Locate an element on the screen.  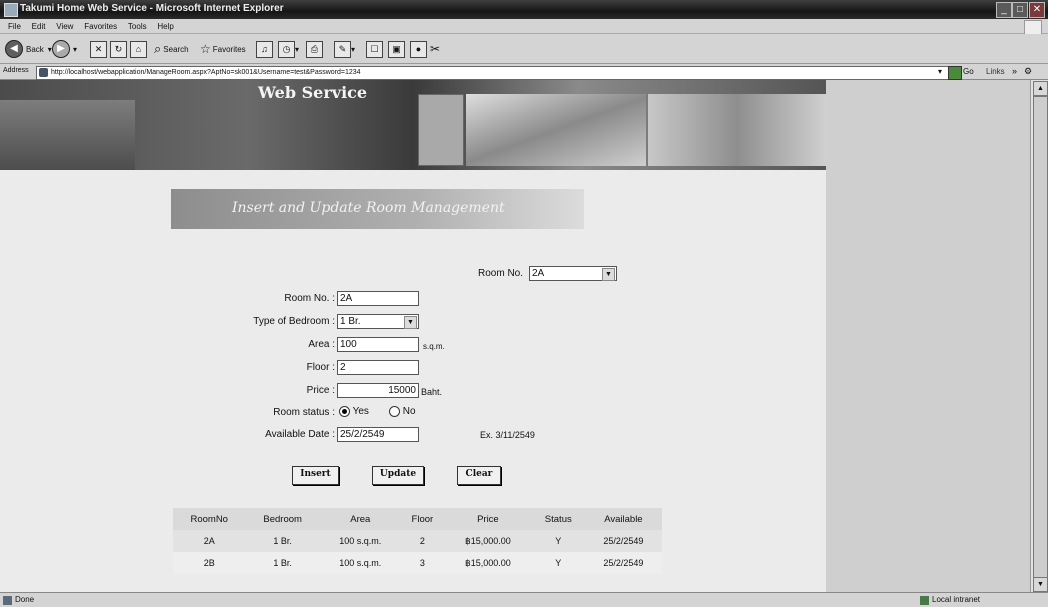
print-button: ⎙ is located at coordinates (314, 49).